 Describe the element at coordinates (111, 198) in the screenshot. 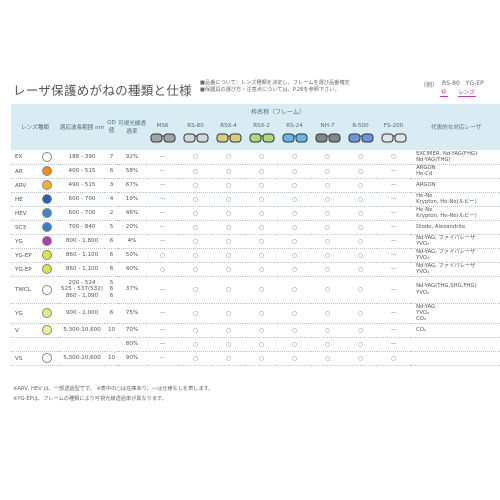

I see `od-cell: 4` at that location.